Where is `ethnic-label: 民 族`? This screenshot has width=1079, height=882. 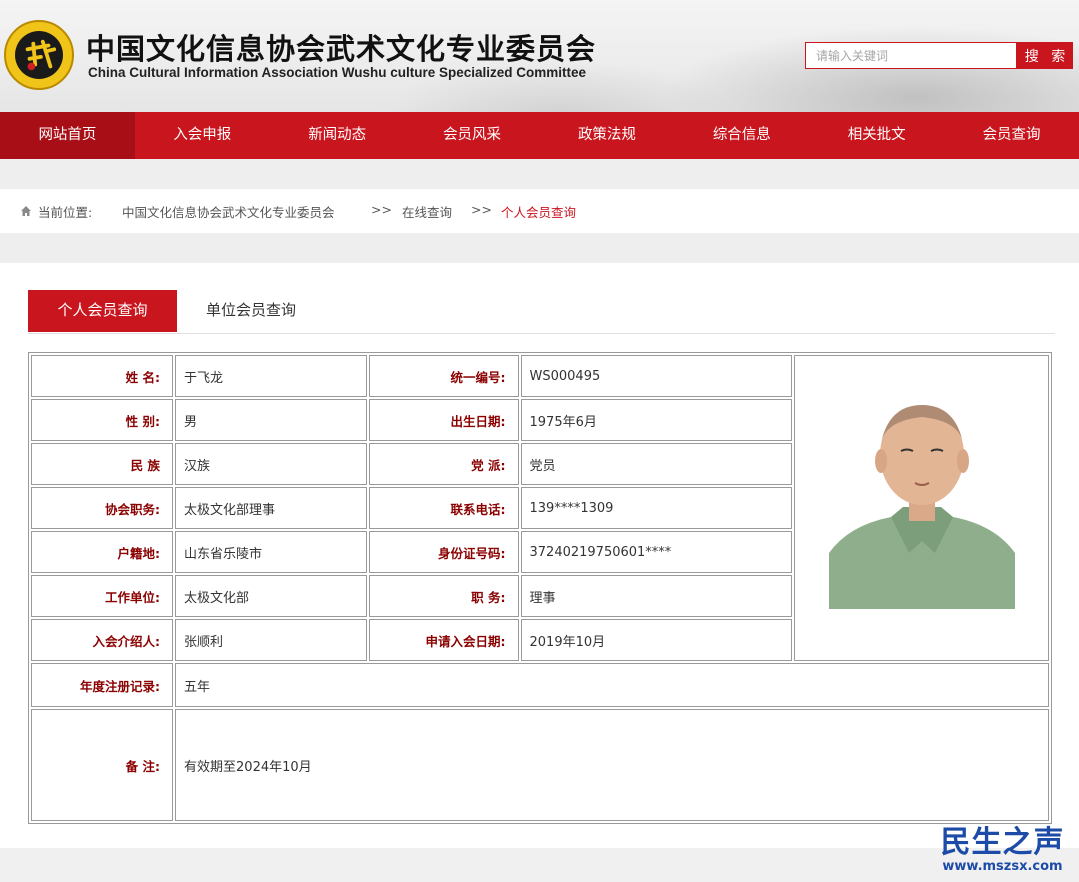 ethnic-label: 民 族 is located at coordinates (102, 464).